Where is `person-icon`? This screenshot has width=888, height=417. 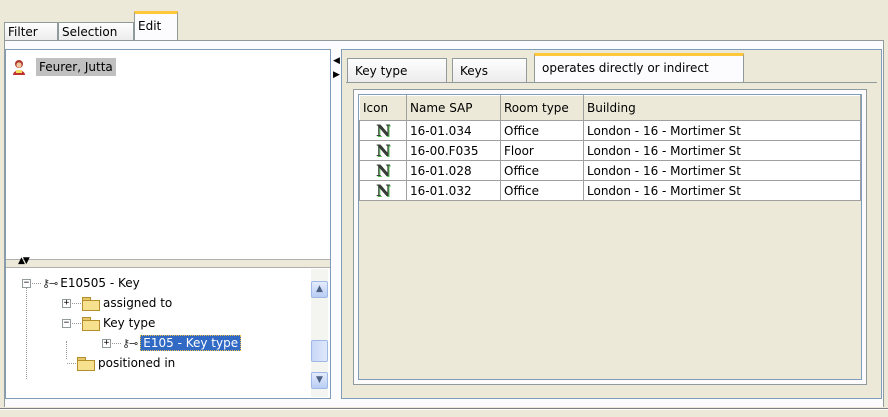
person-icon is located at coordinates (19, 67).